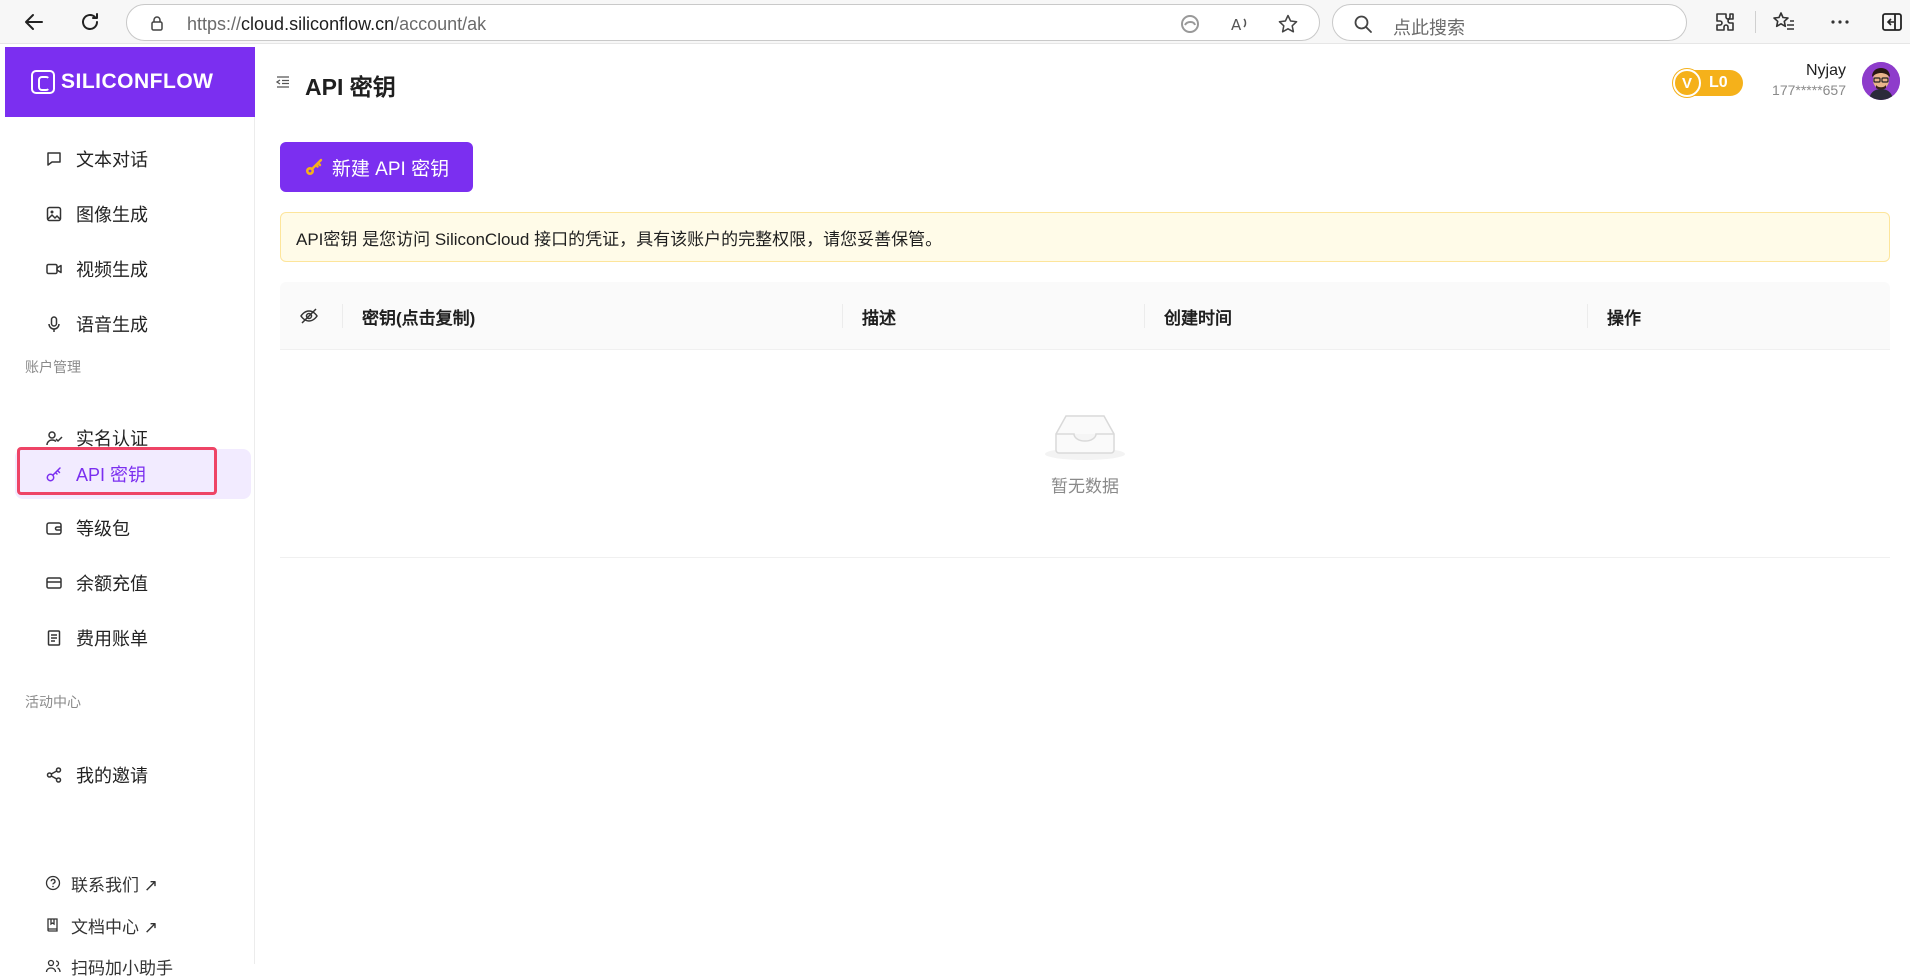  What do you see at coordinates (1725, 22) in the screenshot?
I see `extensions-icon` at bounding box center [1725, 22].